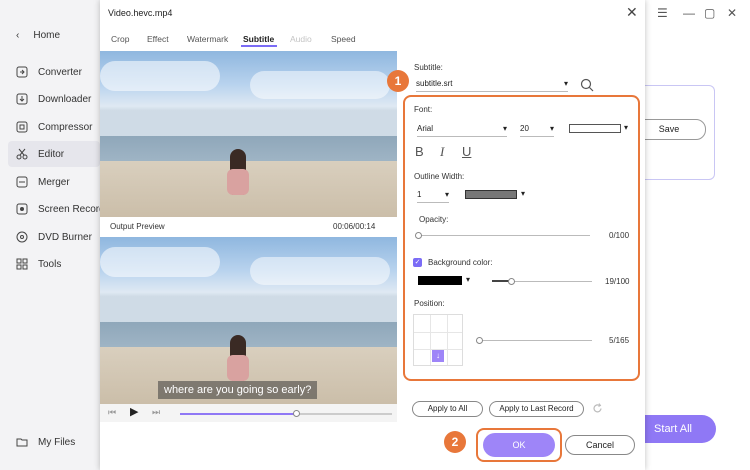 This screenshot has height=470, width=750. Describe the element at coordinates (418, 235) in the screenshot. I see `opacity-knob` at that location.